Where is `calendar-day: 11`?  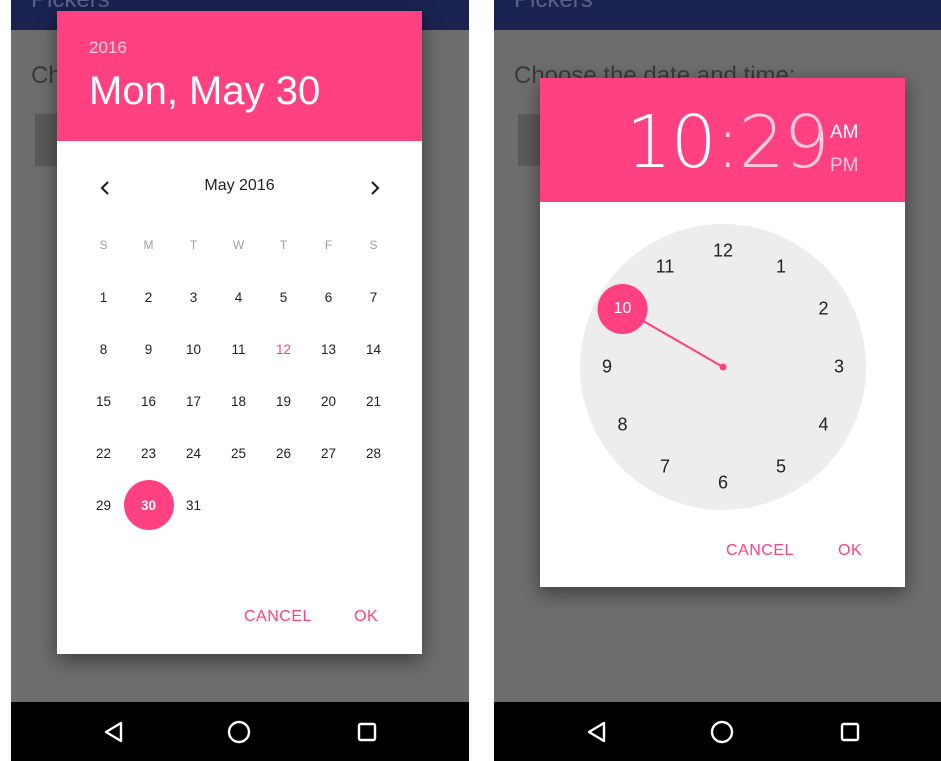
calendar-day: 11 is located at coordinates (238, 349).